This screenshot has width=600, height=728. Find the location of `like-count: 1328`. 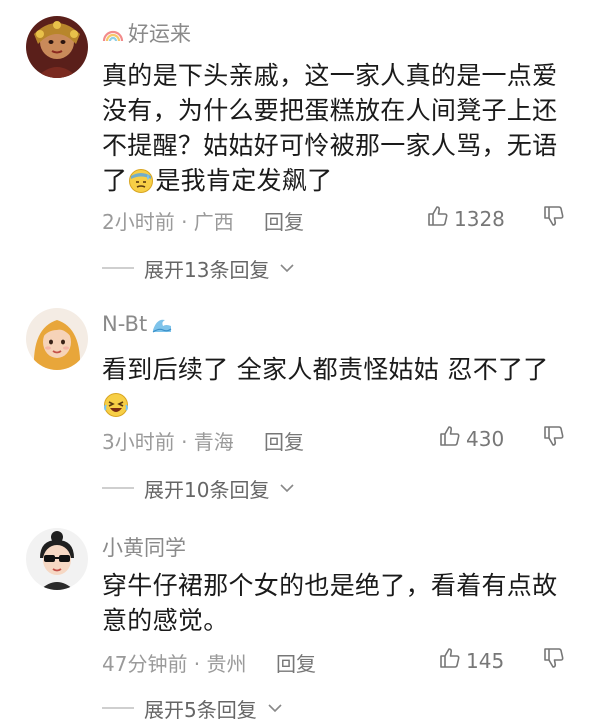

like-count: 1328 is located at coordinates (479, 218).